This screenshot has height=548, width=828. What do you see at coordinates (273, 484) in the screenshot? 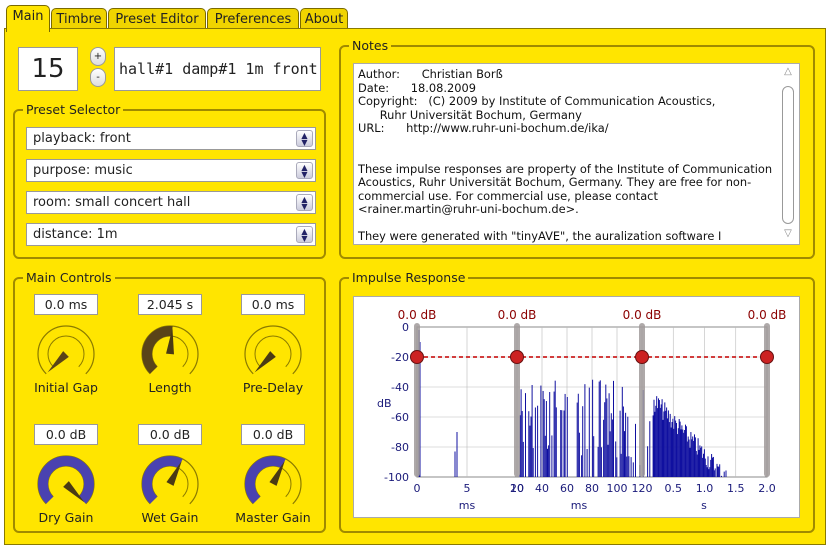
I see `master-gain-knob` at bounding box center [273, 484].